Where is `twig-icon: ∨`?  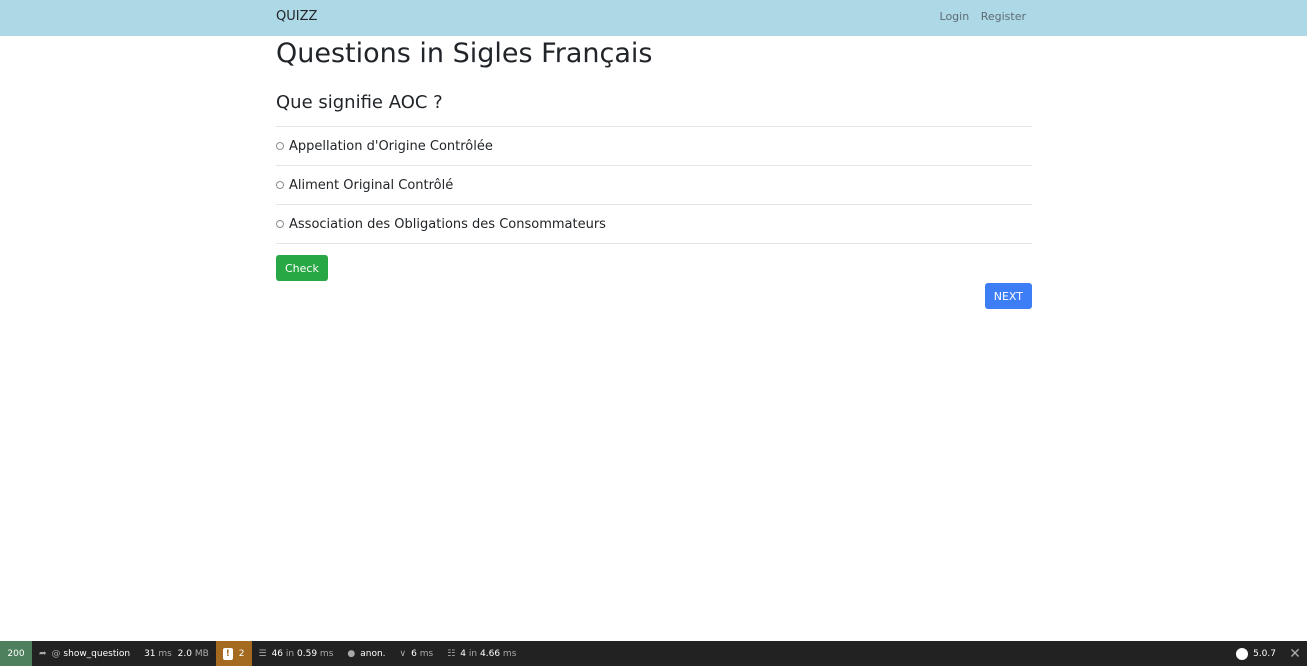 twig-icon: ∨ is located at coordinates (403, 653).